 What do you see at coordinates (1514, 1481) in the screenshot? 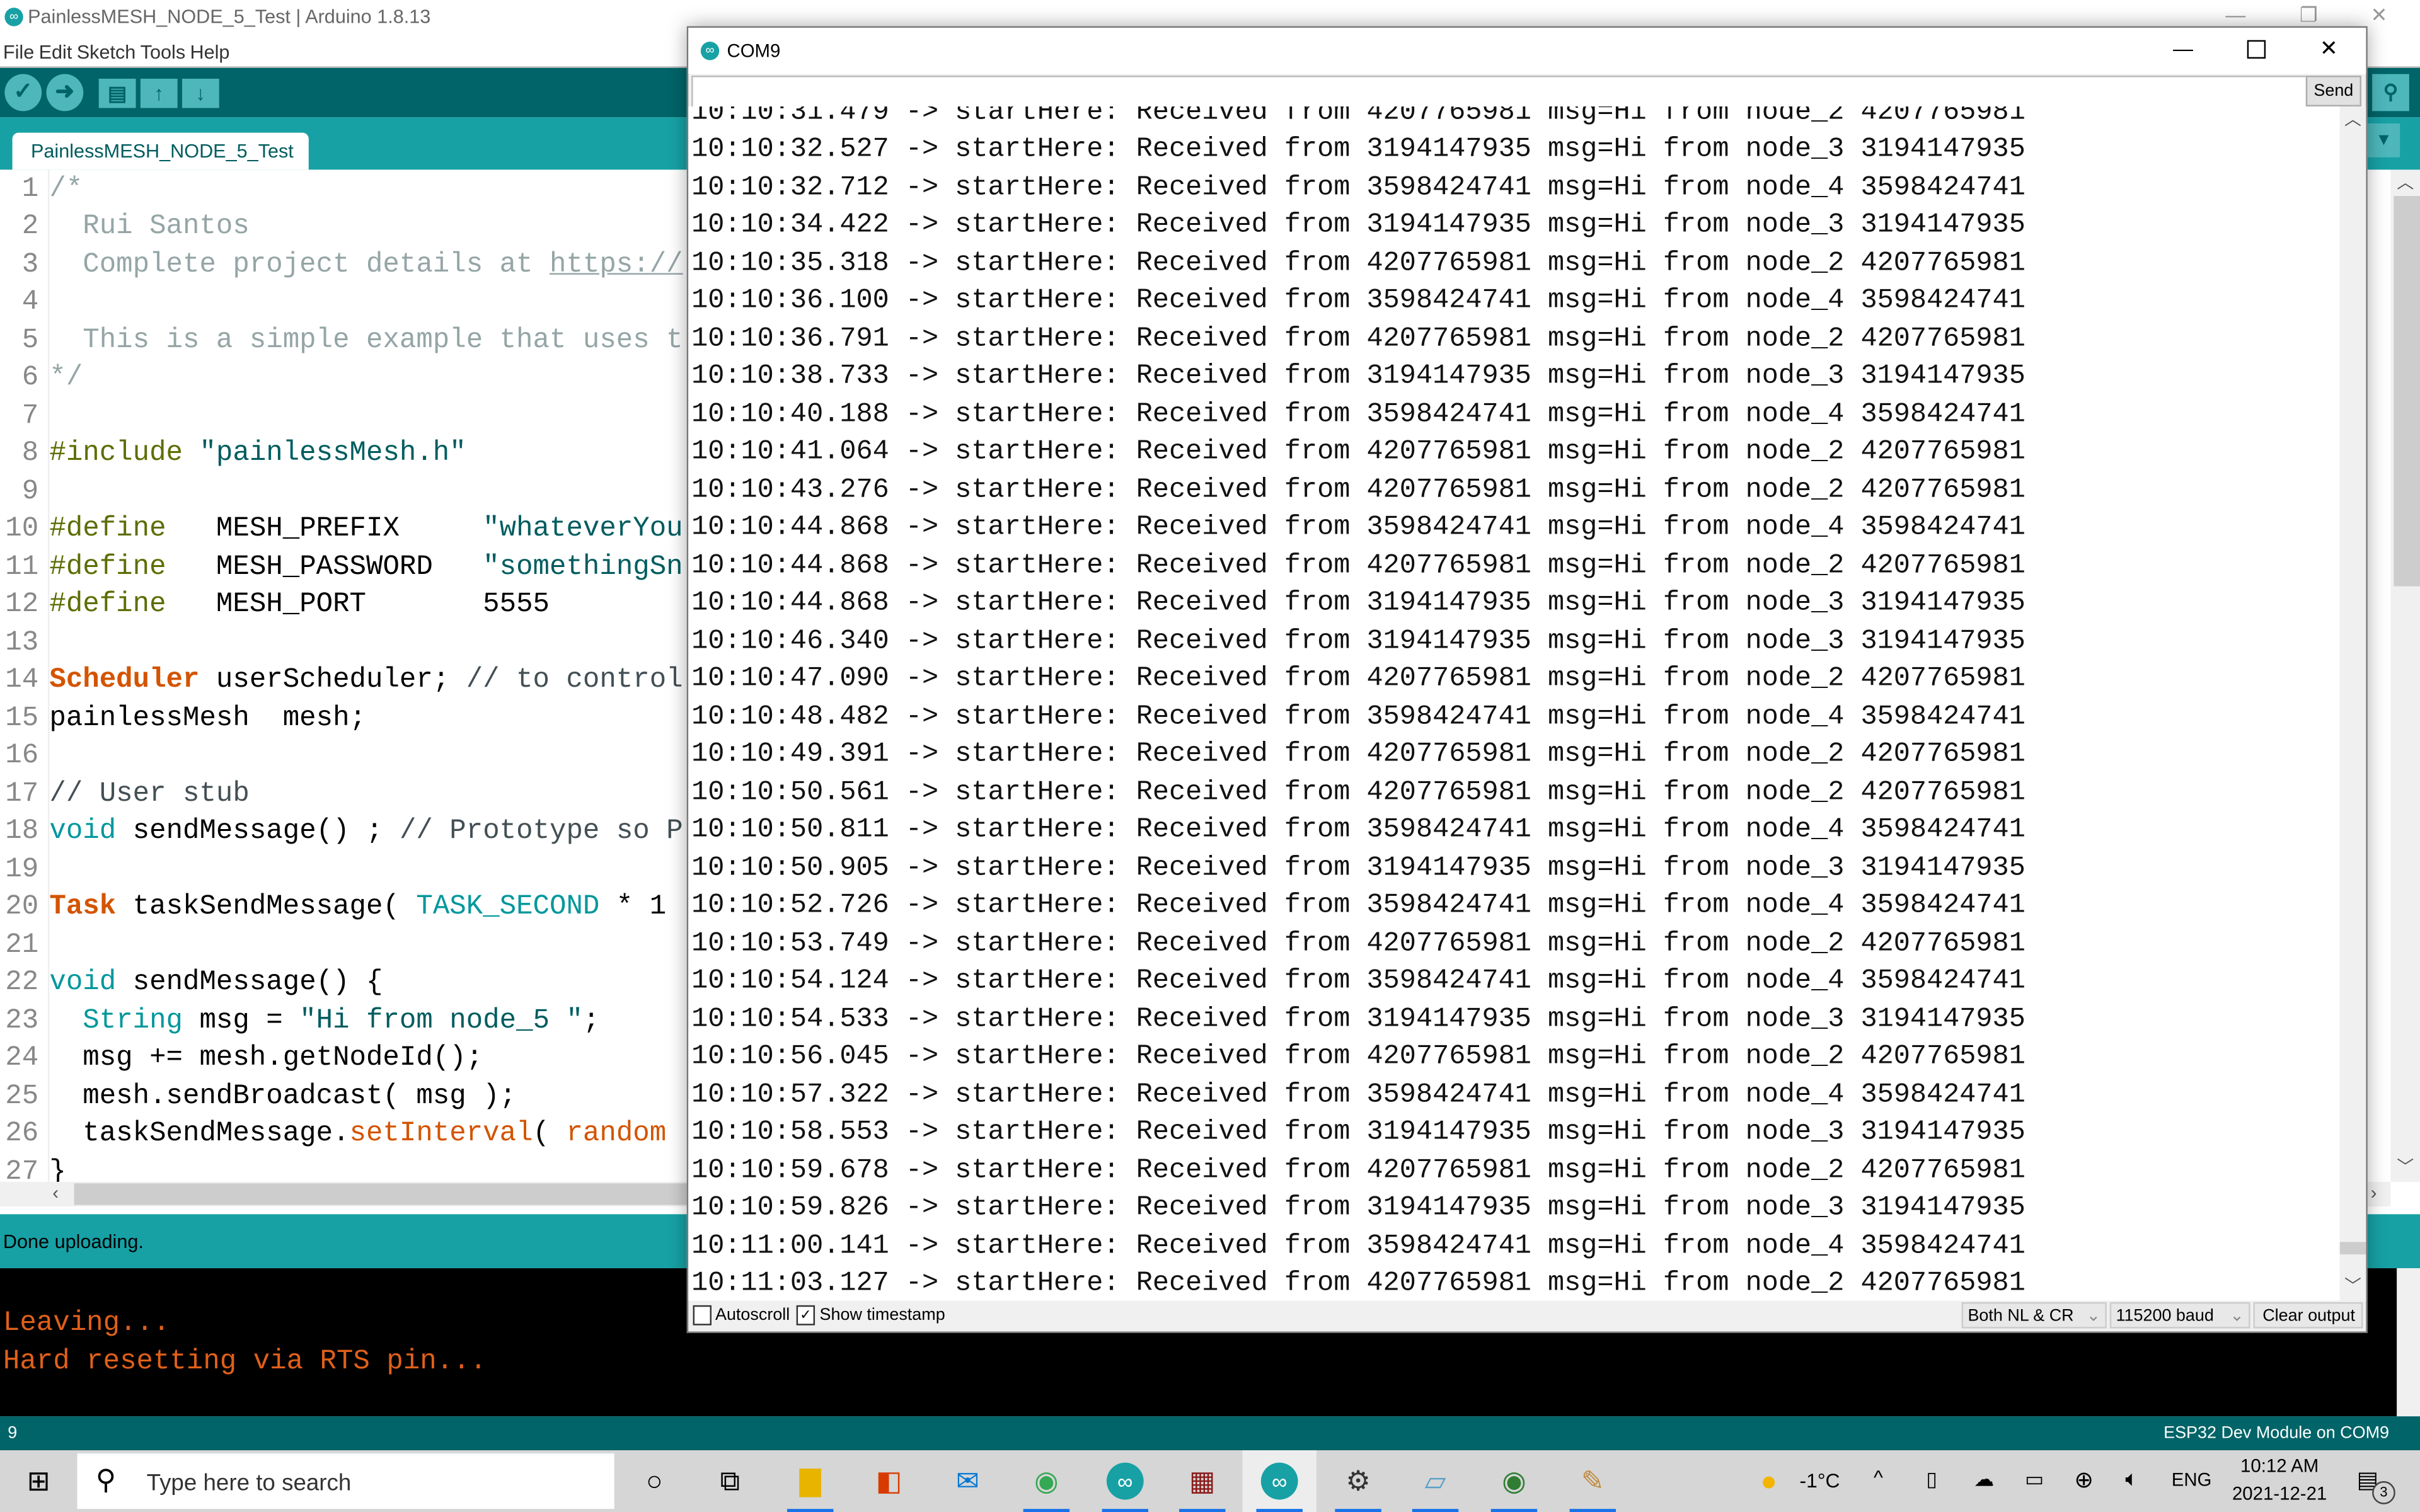
I see `chrome-profile-icon: ◉` at bounding box center [1514, 1481].